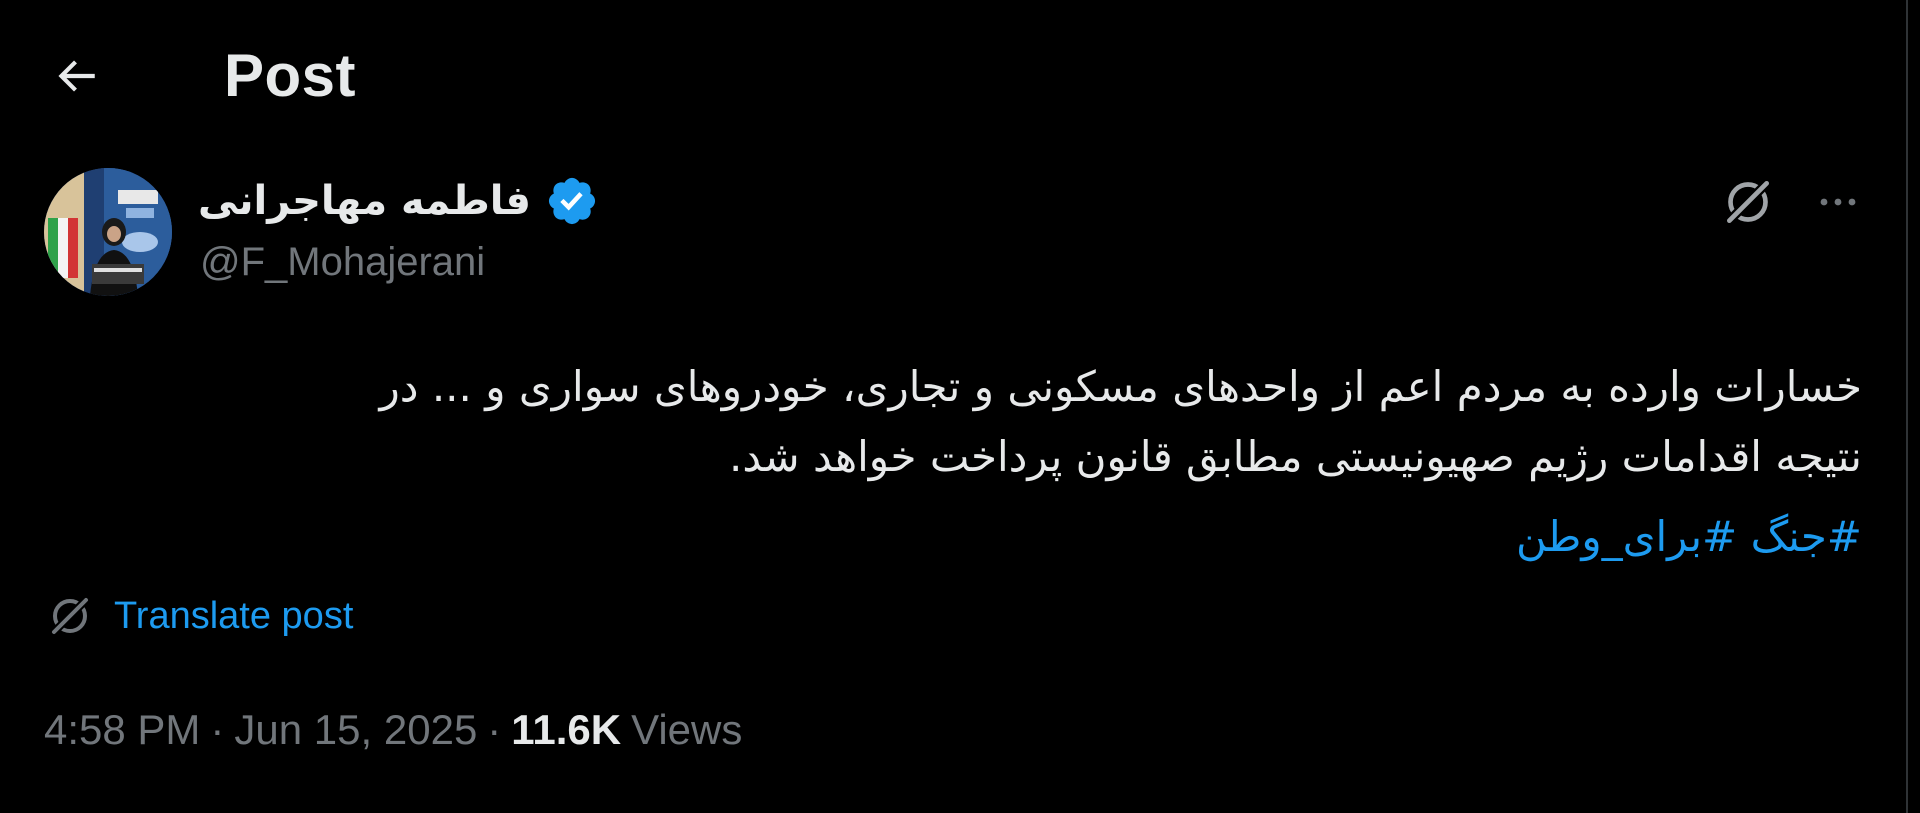 The image size is (1920, 813). I want to click on post-meta: 4:58 PM · Jun 15, 2025 · 11.6K Views, so click(393, 730).